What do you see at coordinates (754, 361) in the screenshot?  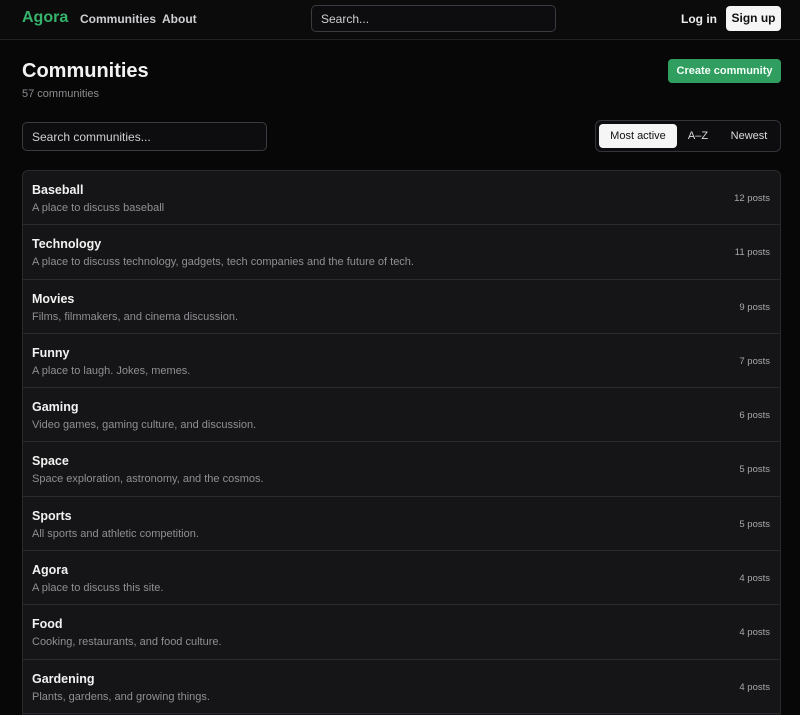 I see `community-post-count: 7 posts` at bounding box center [754, 361].